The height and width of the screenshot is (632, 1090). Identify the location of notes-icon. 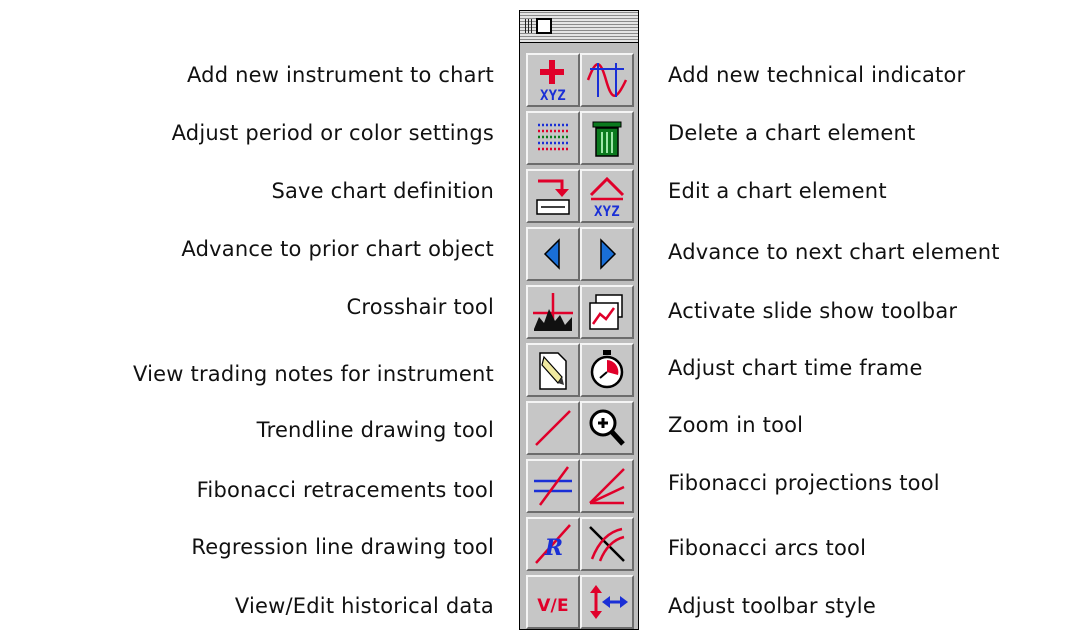
(553, 371).